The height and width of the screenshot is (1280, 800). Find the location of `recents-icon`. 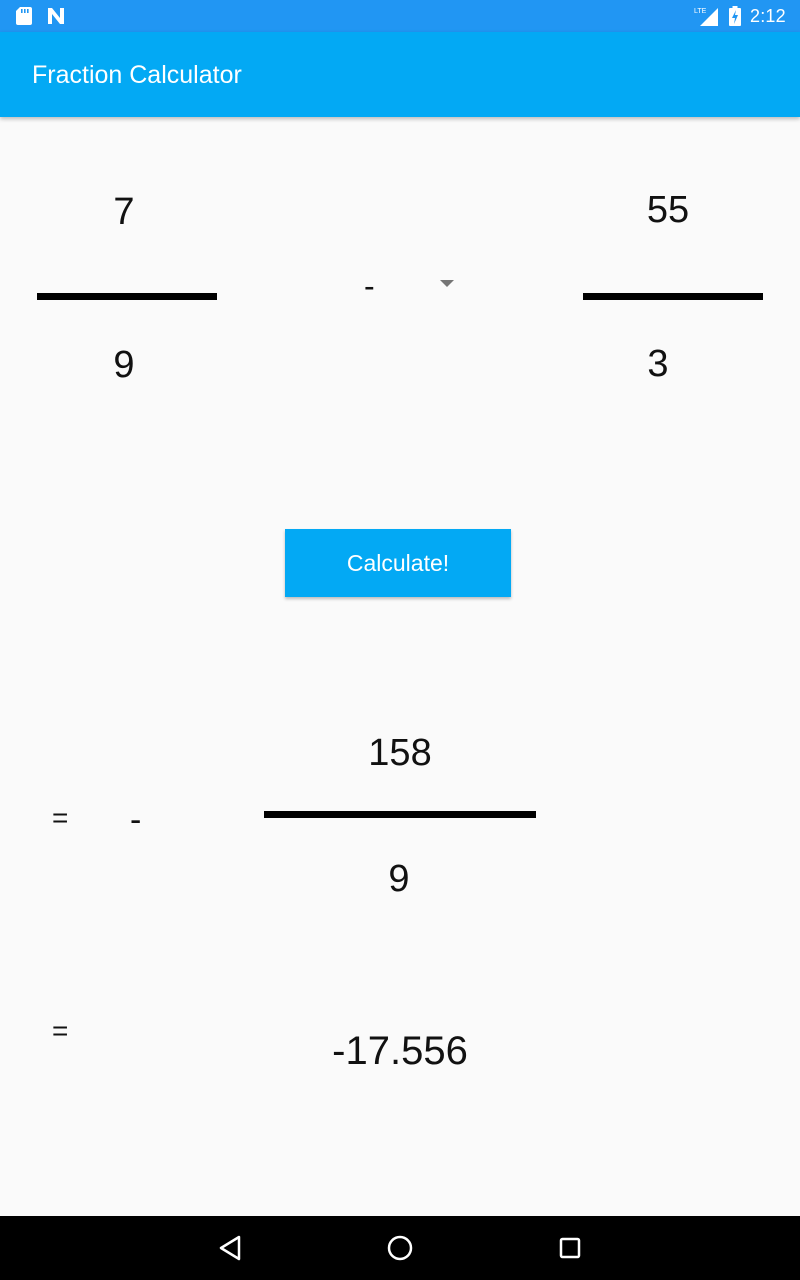

recents-icon is located at coordinates (570, 1248).